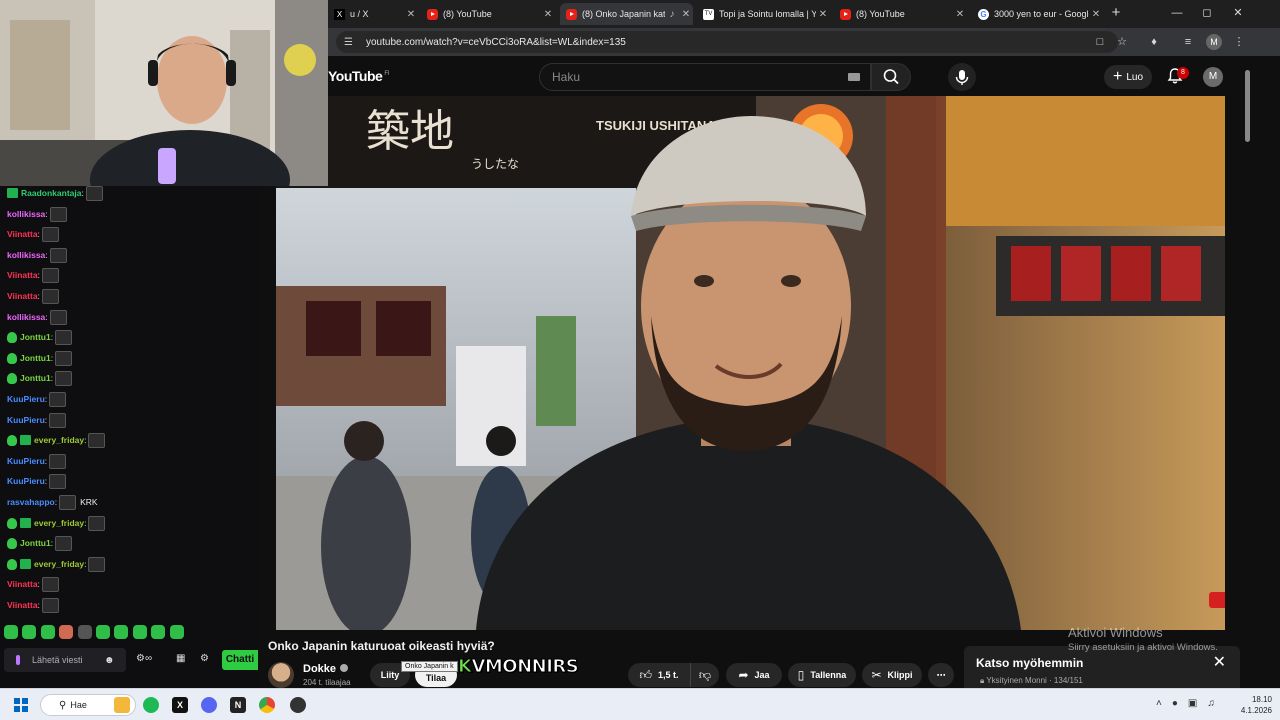 This screenshot has width=1280, height=720. I want to click on browser-tab: (8) Onko Japanin katu ♪ ✕, so click(626, 14).